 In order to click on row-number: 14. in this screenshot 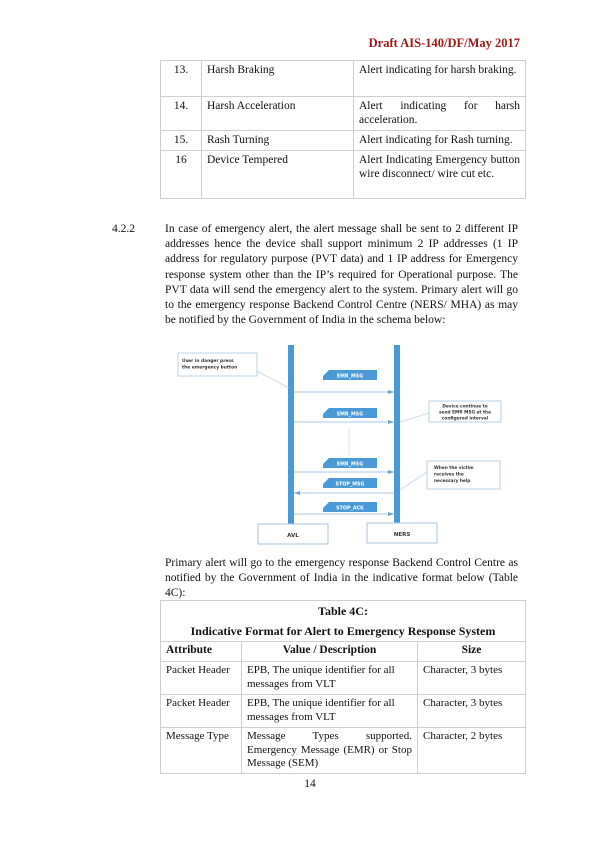, I will do `click(181, 113)`.